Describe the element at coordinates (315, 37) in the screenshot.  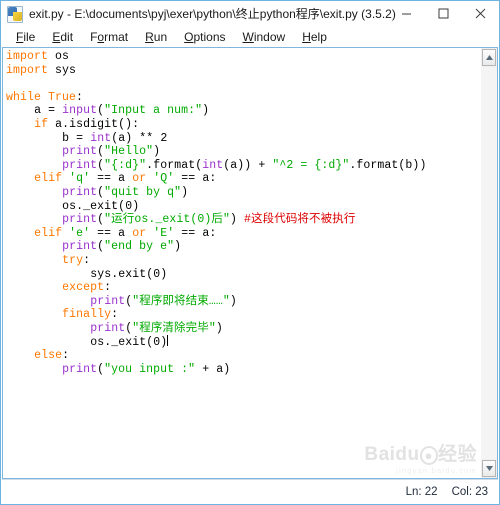
I see `menu-help: Help` at that location.